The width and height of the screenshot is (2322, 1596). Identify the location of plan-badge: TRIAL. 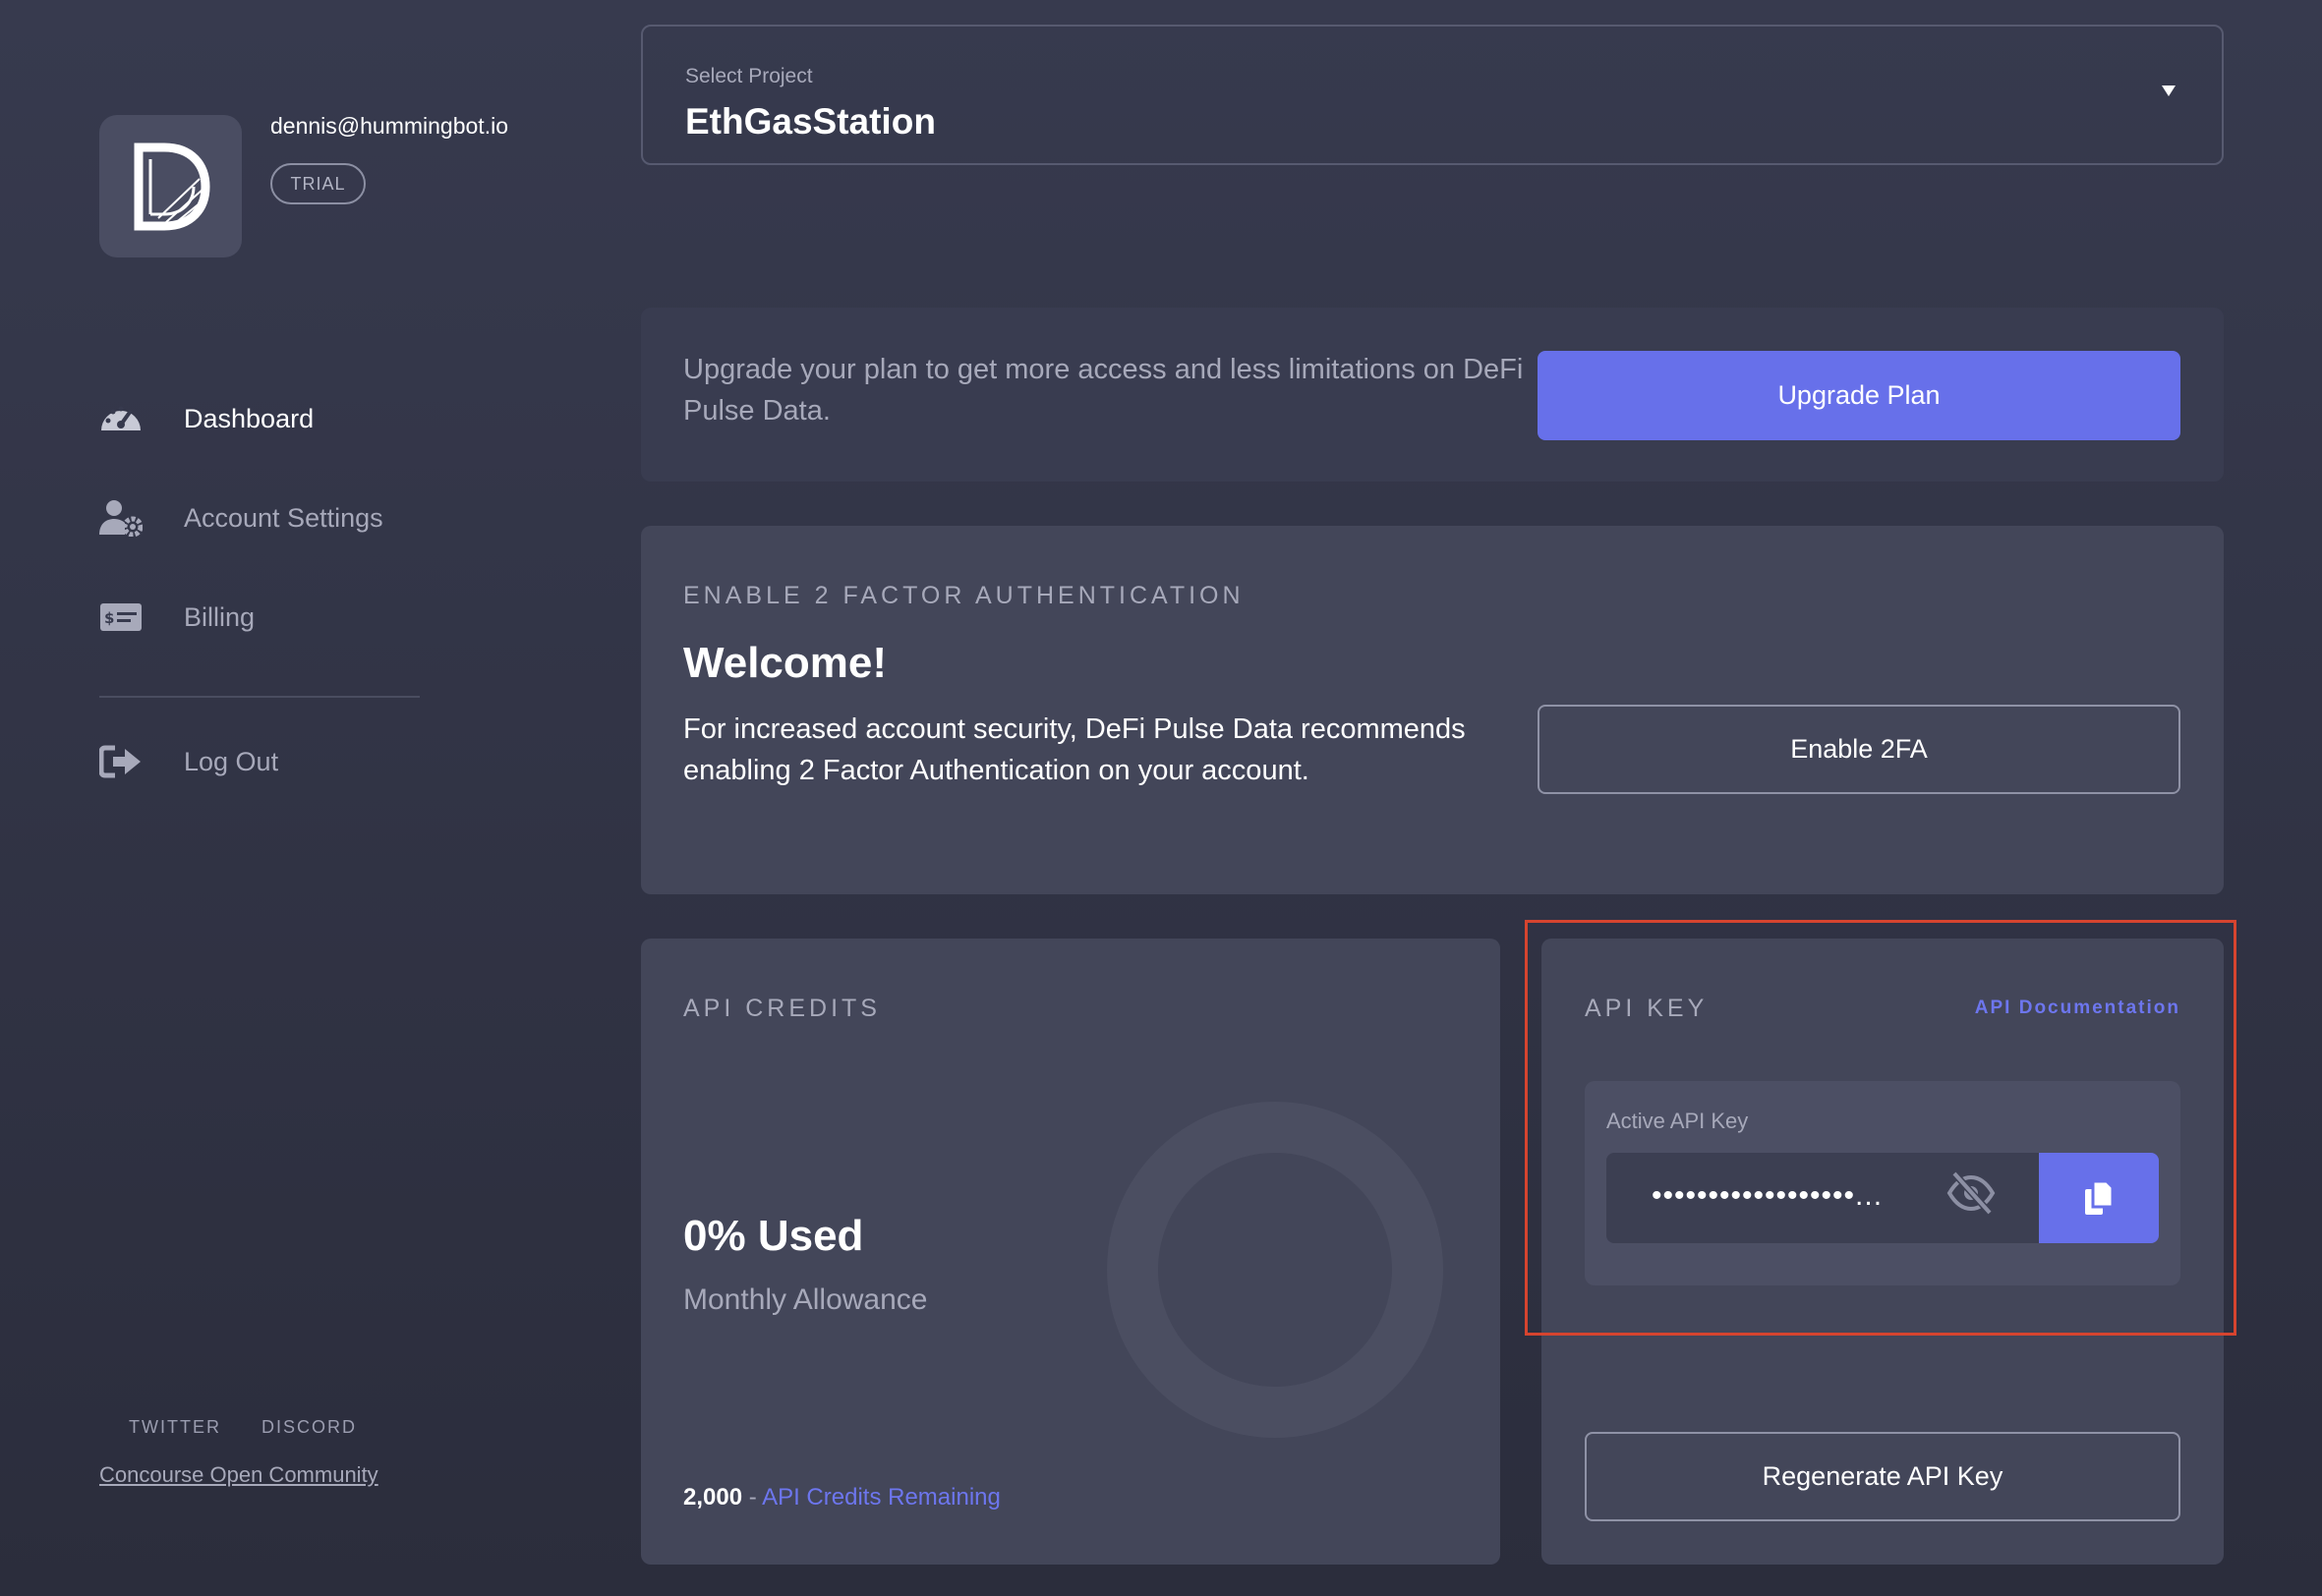
(318, 183).